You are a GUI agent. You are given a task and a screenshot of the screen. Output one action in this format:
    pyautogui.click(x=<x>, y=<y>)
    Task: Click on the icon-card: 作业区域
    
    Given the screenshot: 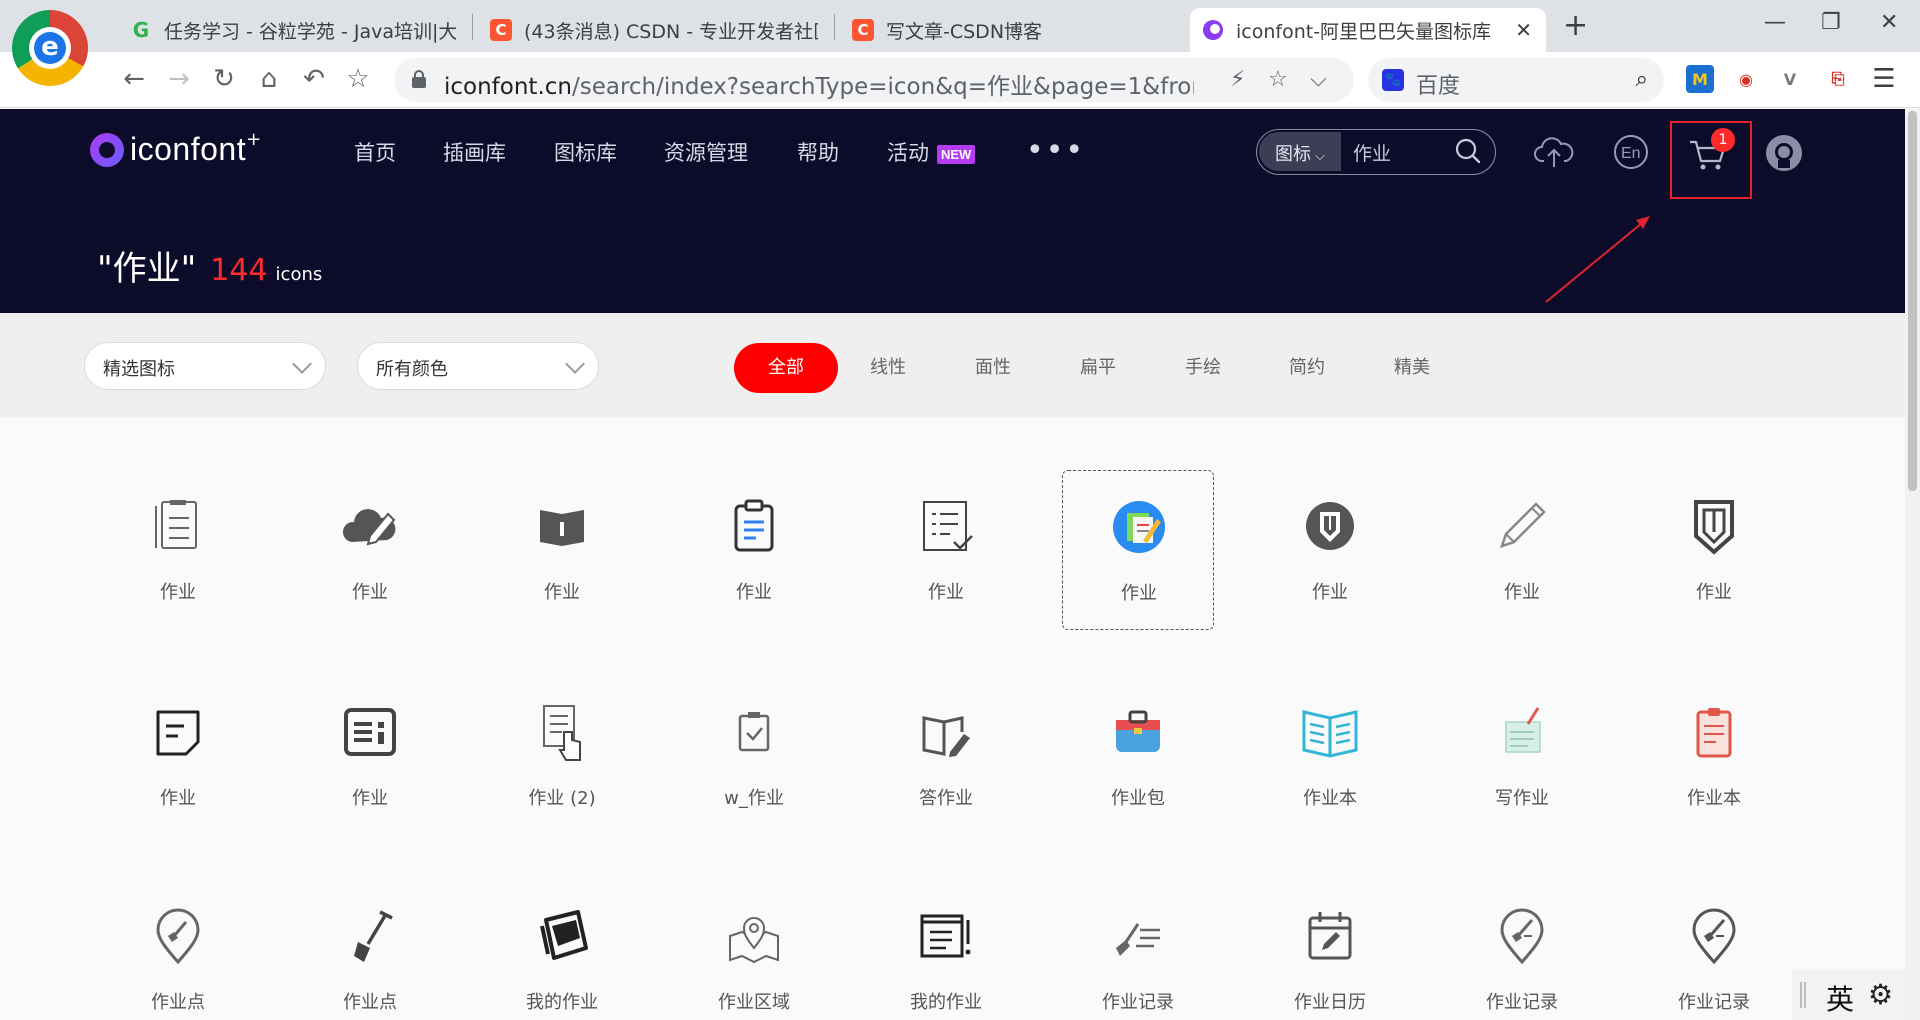 What is the action you would take?
    pyautogui.click(x=754, y=950)
    